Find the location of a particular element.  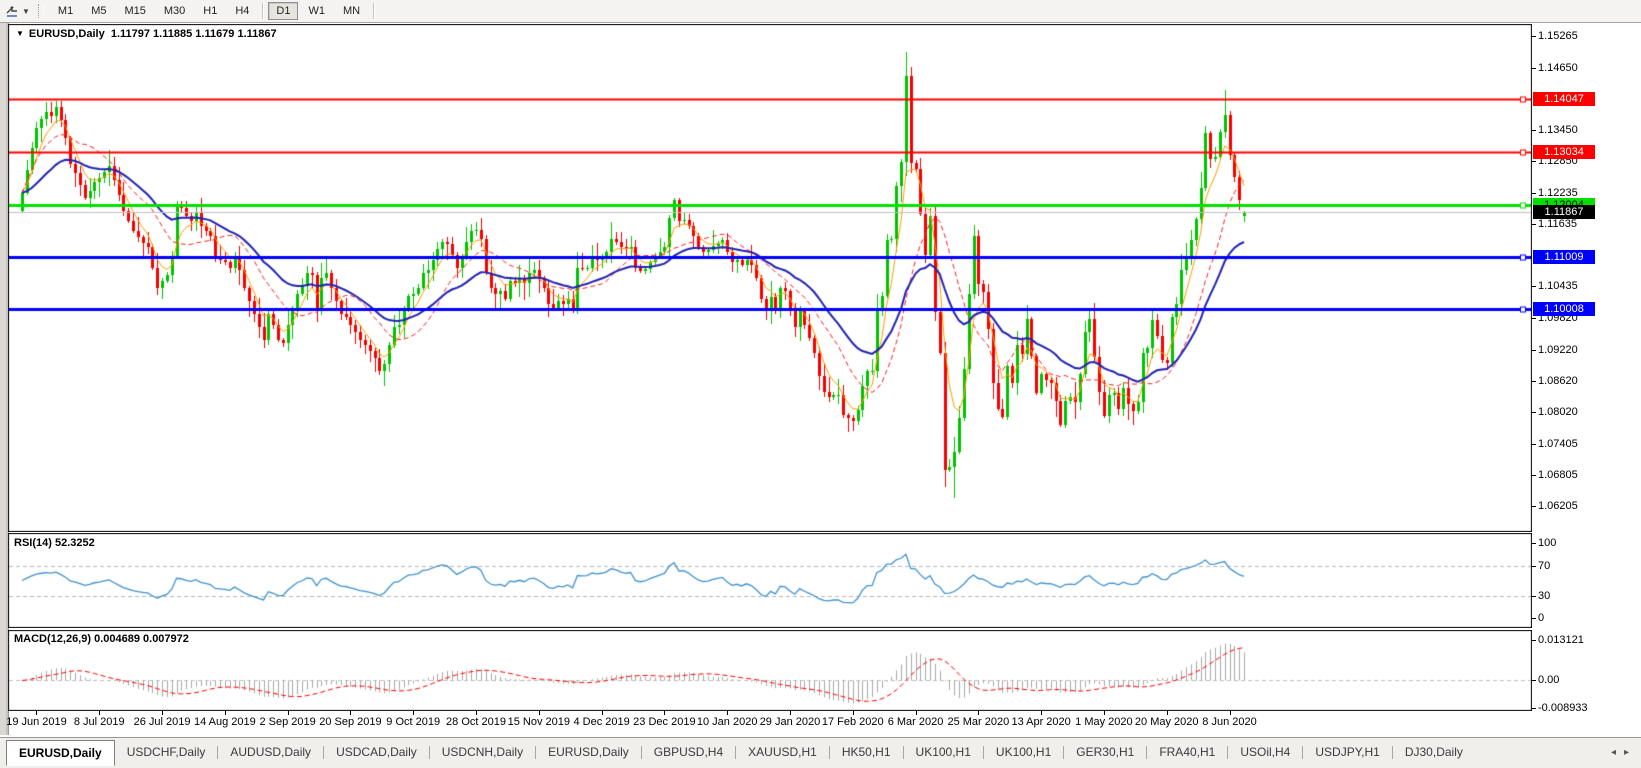

price-tick-label: 1.06805 is located at coordinates (1558, 474).